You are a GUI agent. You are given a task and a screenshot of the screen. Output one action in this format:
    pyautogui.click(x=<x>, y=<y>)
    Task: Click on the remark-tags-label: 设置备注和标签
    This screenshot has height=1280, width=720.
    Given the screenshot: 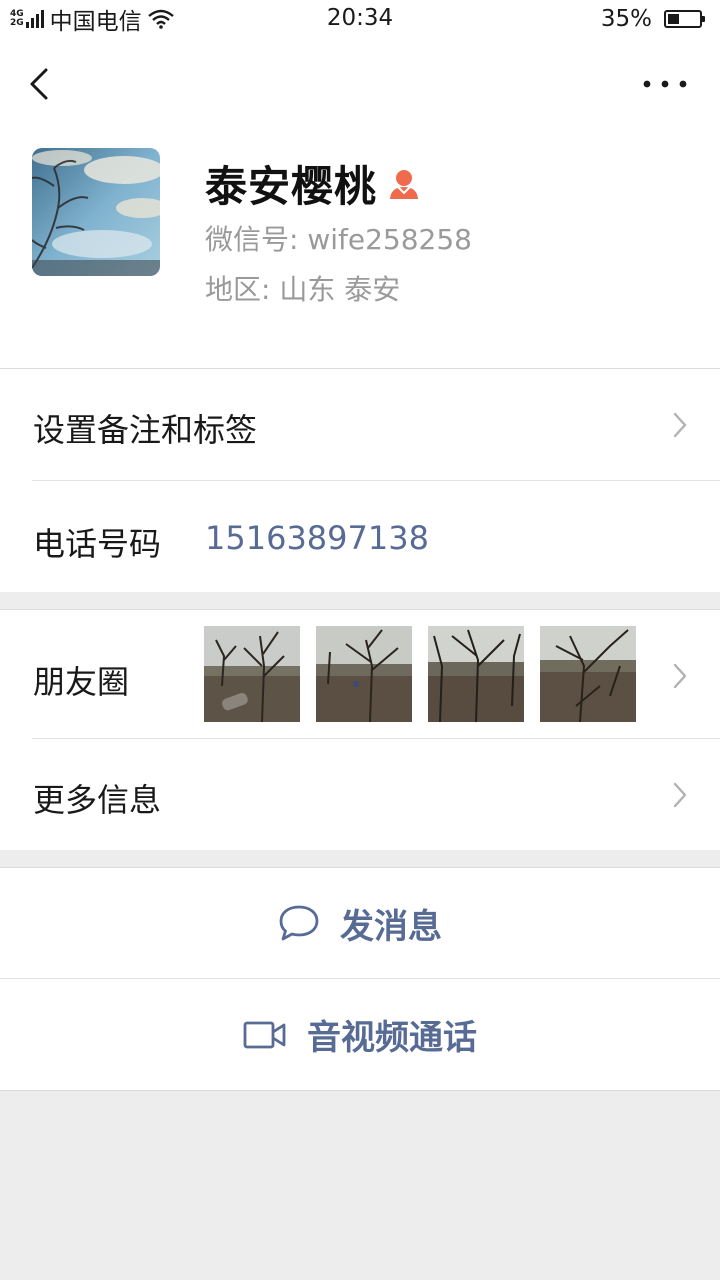 What is the action you would take?
    pyautogui.click(x=145, y=430)
    